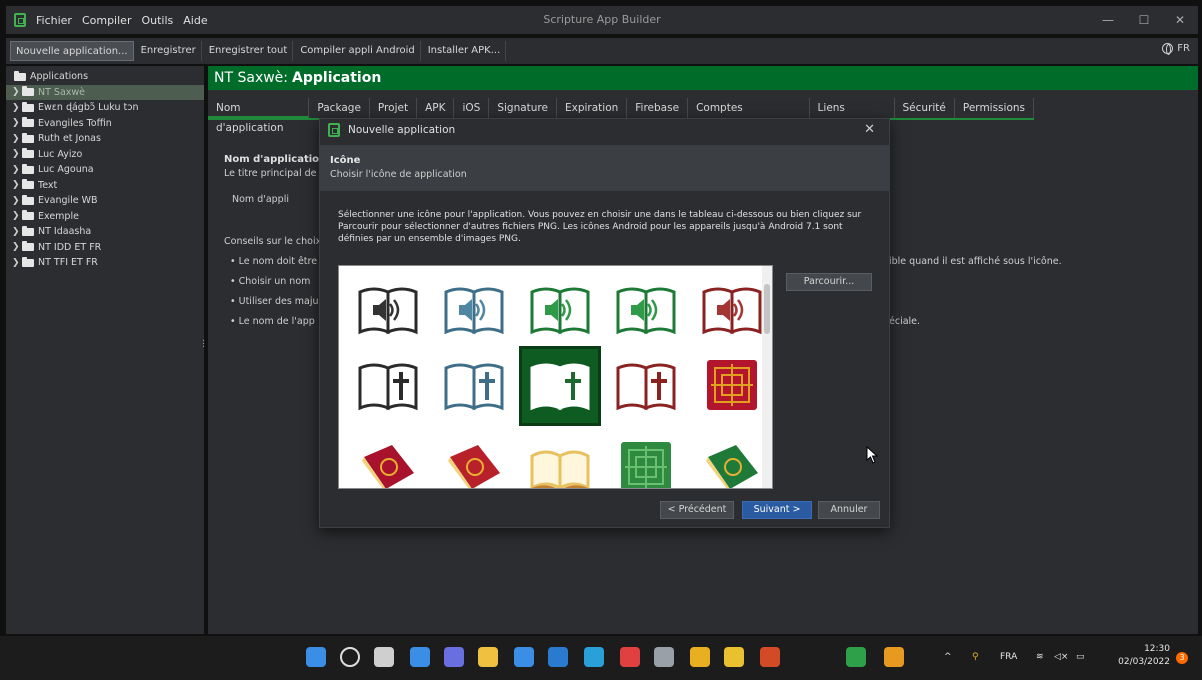 This screenshot has width=1202, height=680. What do you see at coordinates (394, 108) in the screenshot?
I see `tab-2: Projet` at bounding box center [394, 108].